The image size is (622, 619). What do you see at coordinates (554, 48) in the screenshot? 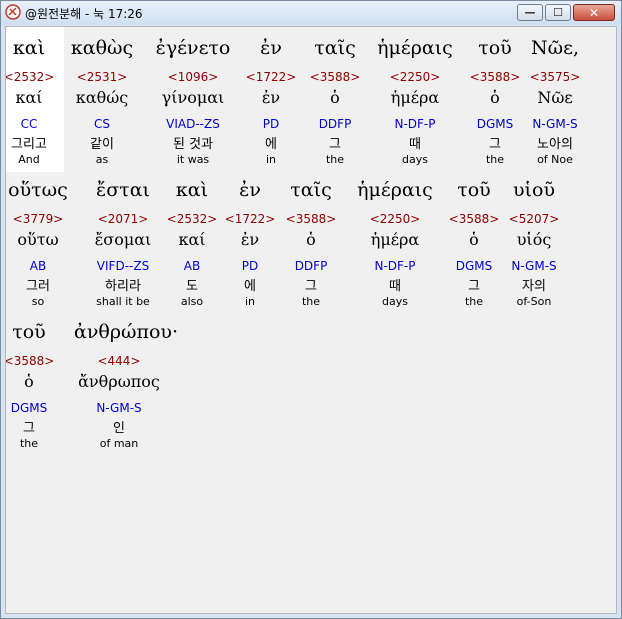
I see `greek-word: Νῶε,` at bounding box center [554, 48].